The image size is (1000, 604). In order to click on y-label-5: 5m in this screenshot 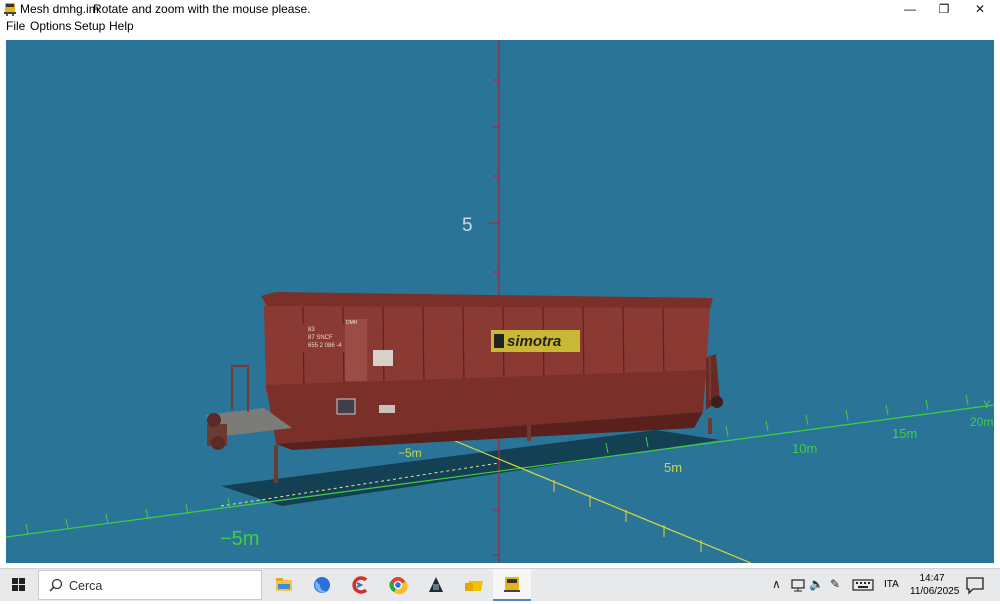, I will do `click(673, 467)`.